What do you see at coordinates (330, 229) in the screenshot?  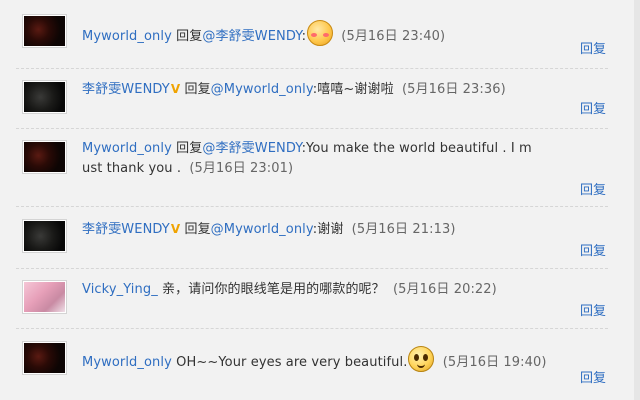 I see `message: 谢谢` at bounding box center [330, 229].